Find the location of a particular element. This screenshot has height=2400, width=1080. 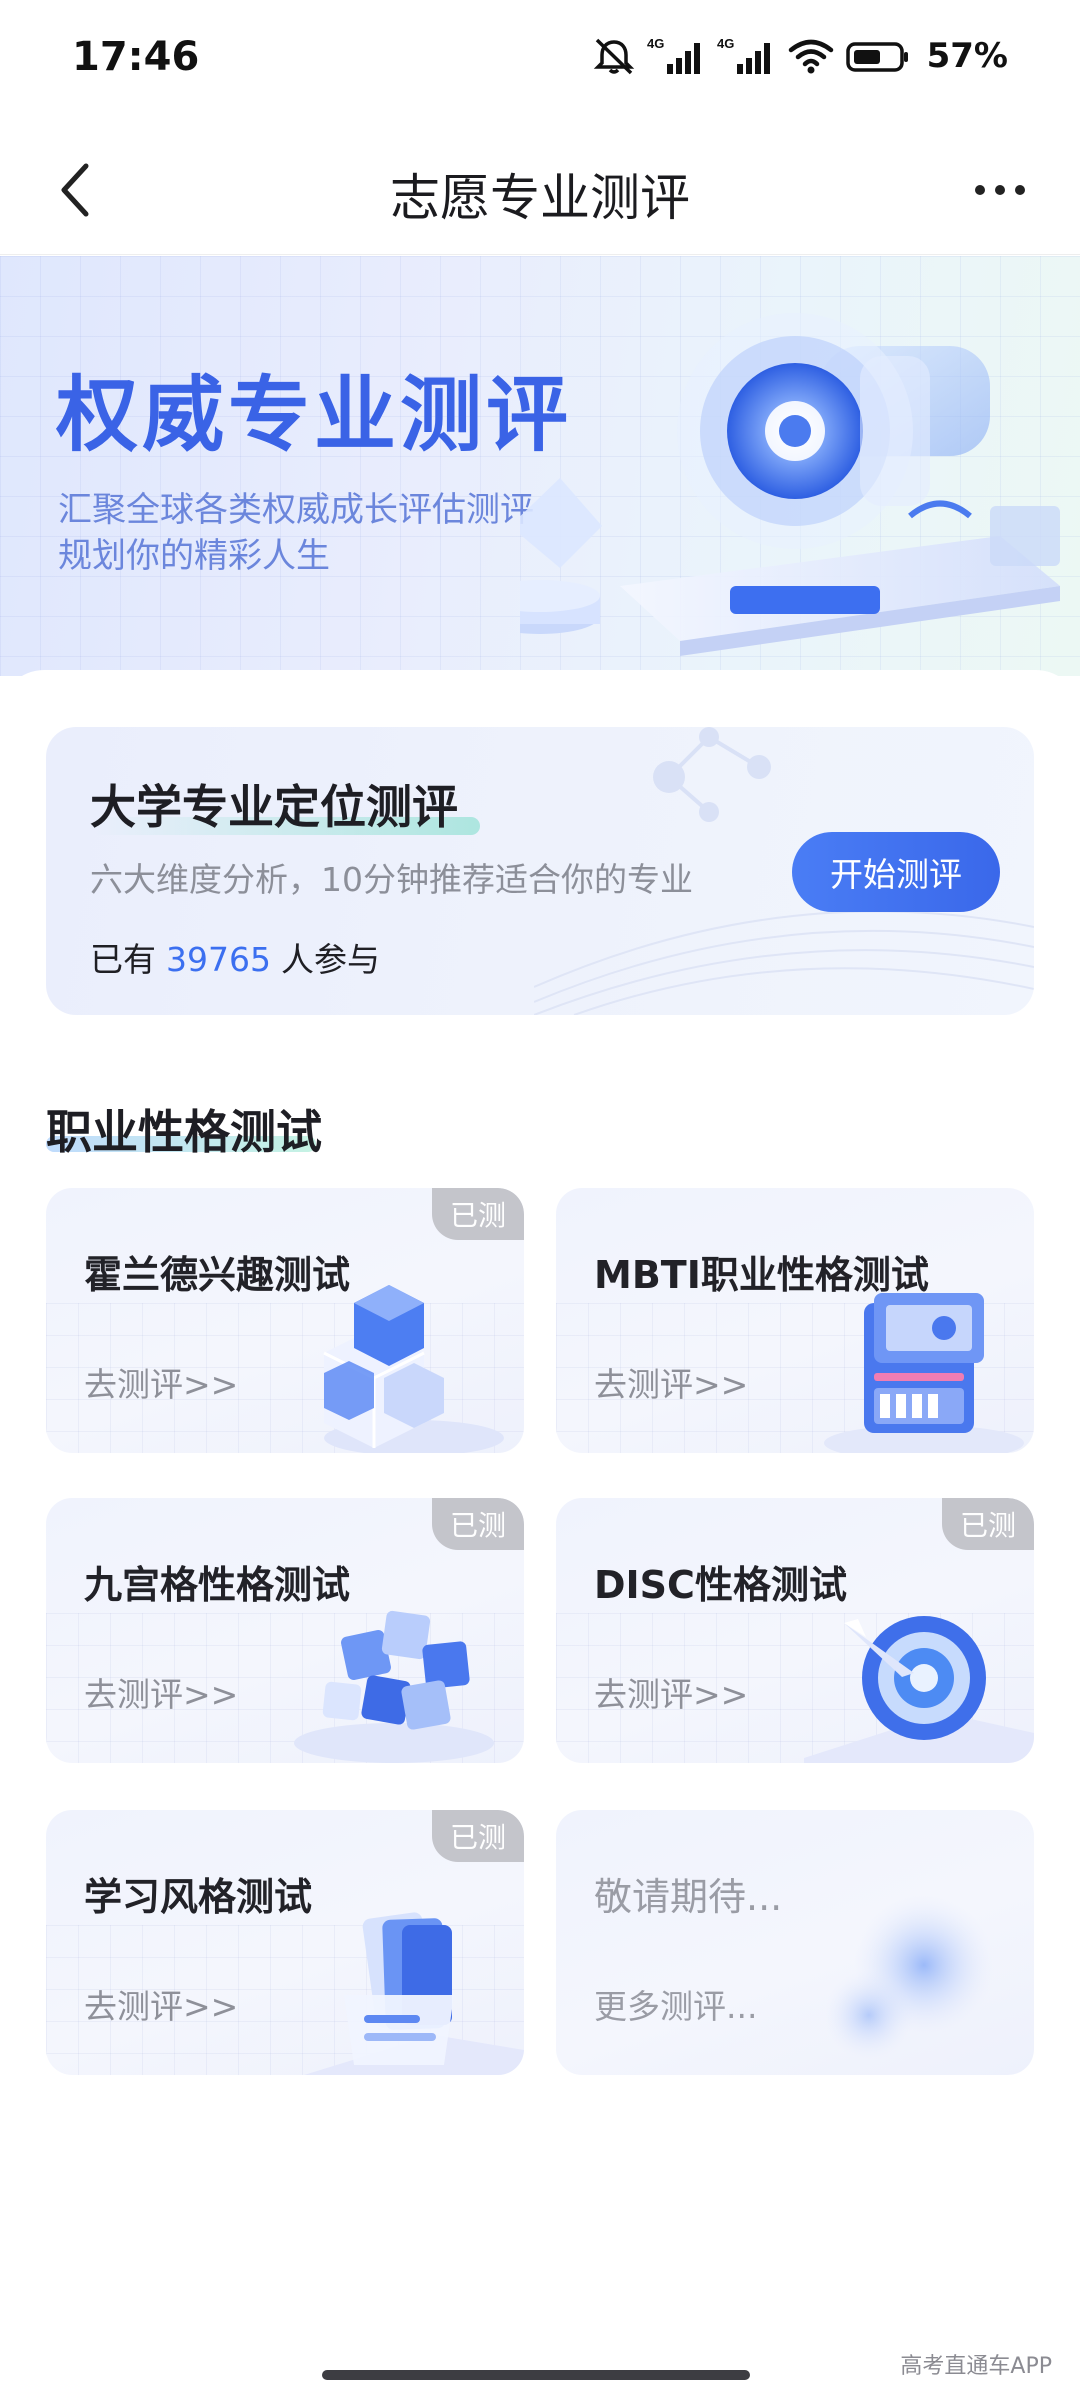

wifi-icon is located at coordinates (810, 56).